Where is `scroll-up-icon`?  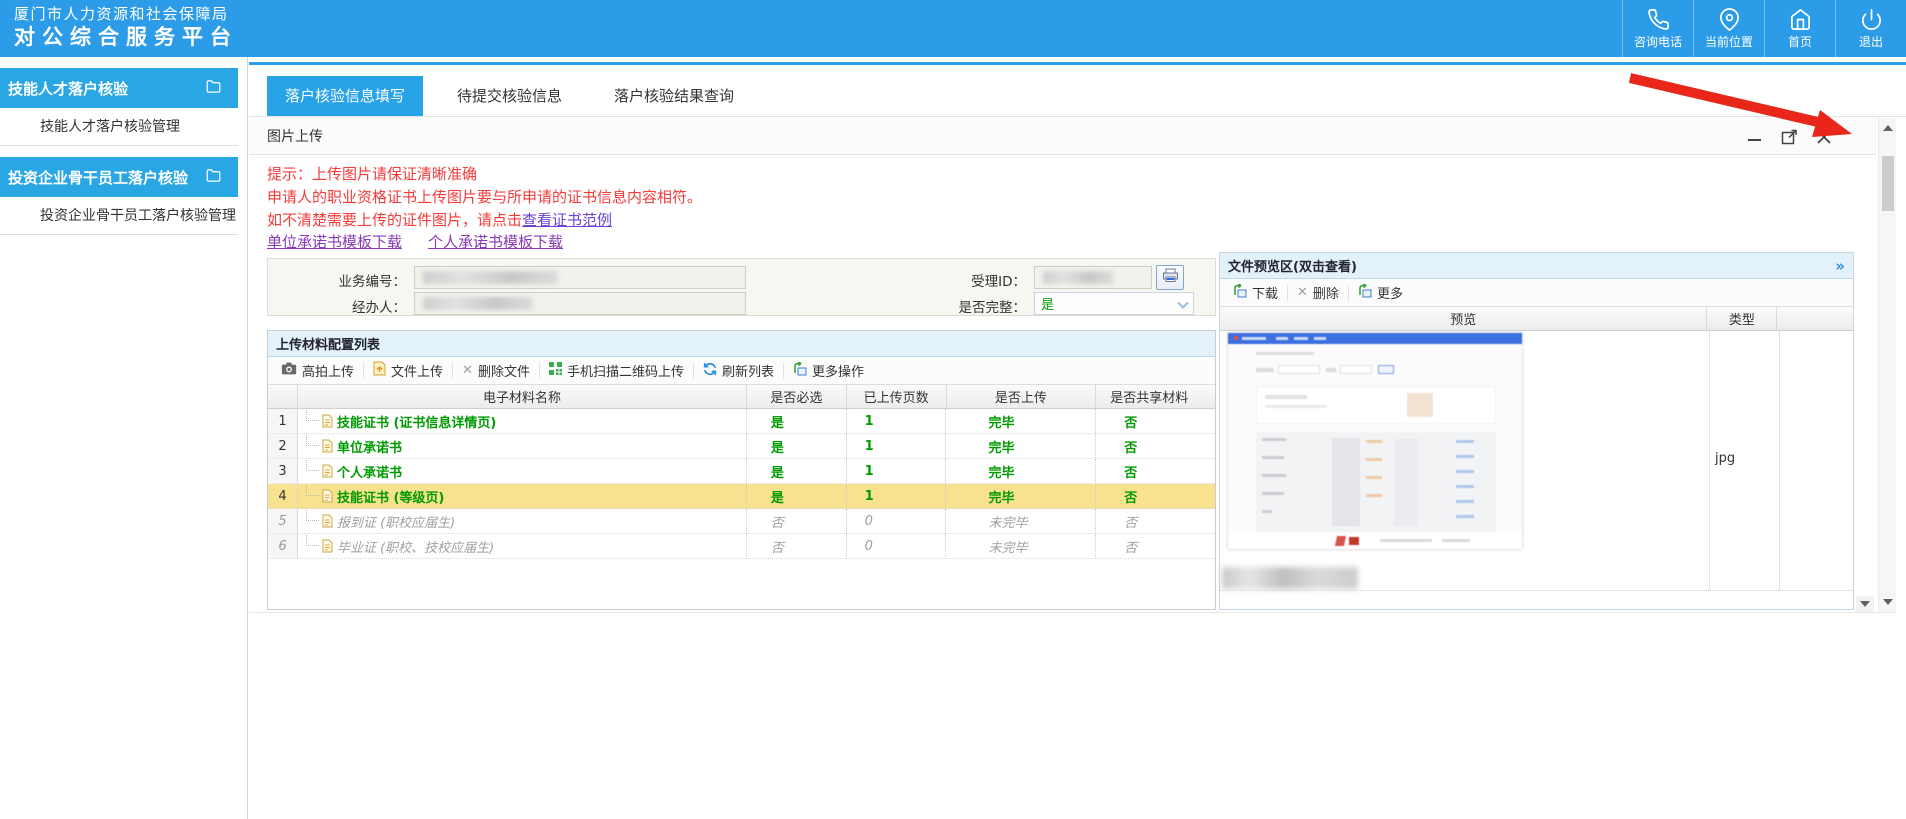
scroll-up-icon is located at coordinates (1888, 128).